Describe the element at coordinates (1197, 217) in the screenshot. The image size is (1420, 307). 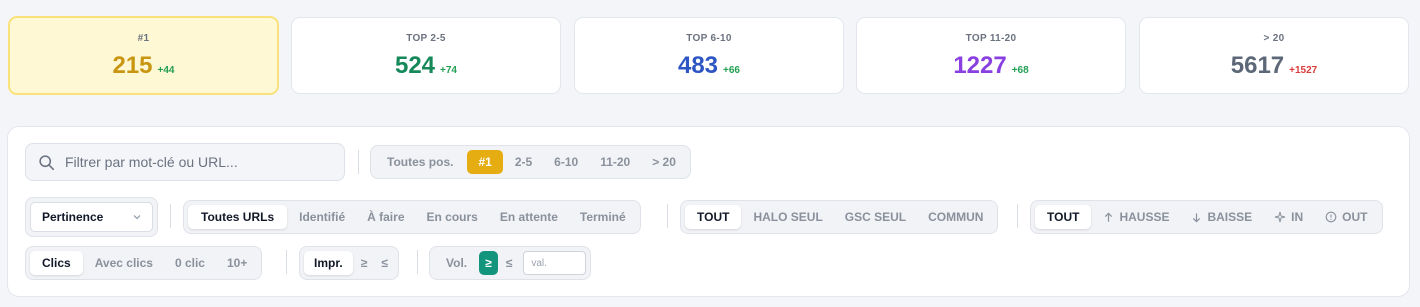
I see `arrow-down-icon` at that location.